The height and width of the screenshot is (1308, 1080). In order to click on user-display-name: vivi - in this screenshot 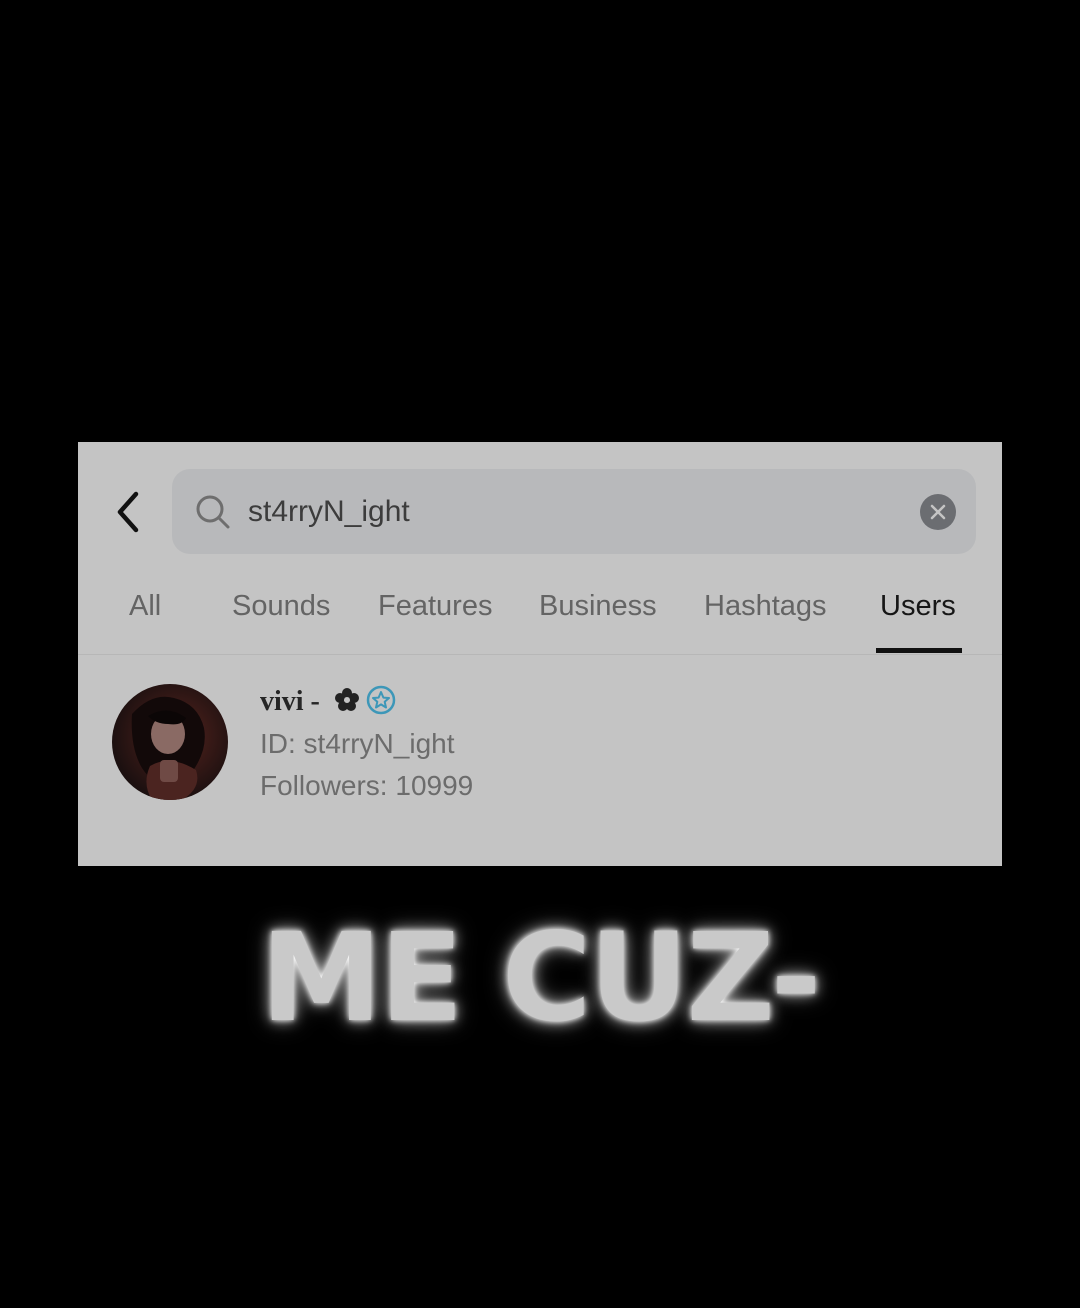, I will do `click(290, 701)`.